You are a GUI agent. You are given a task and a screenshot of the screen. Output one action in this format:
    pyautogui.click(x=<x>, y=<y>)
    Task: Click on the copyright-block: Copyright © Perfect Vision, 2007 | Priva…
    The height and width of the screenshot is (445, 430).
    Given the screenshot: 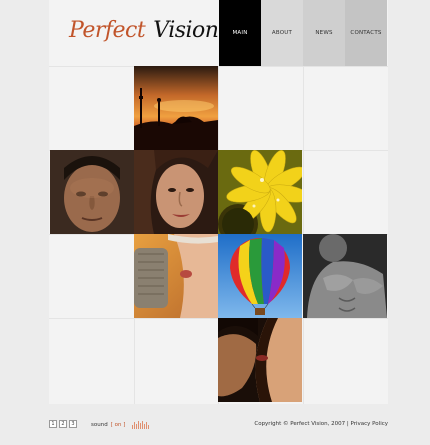 What is the action you would take?
    pyautogui.click(x=321, y=424)
    